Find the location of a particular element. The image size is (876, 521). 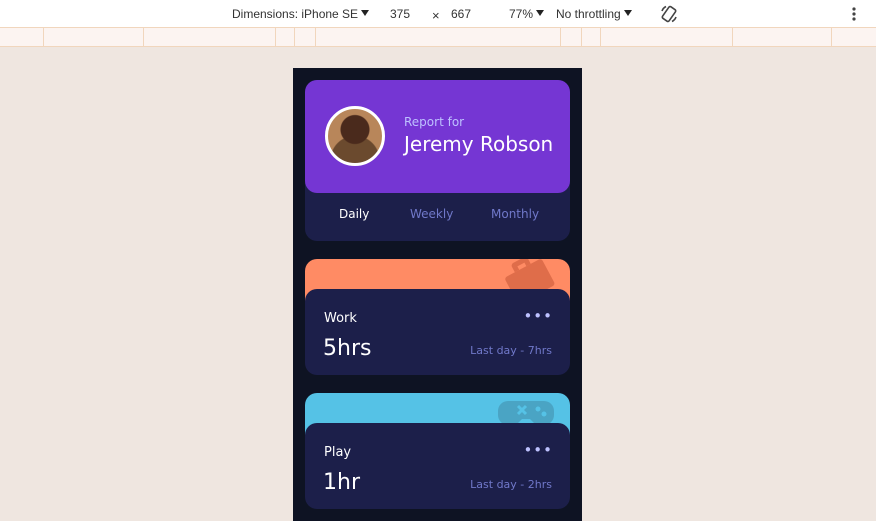

viewport-height-input: 667 is located at coordinates (461, 14).